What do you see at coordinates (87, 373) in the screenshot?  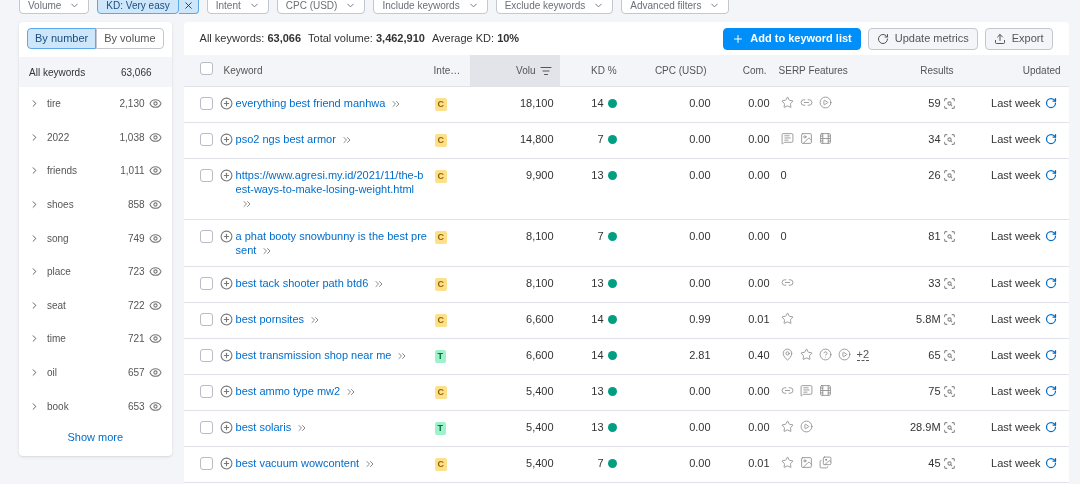 I see `group-name: oil` at bounding box center [87, 373].